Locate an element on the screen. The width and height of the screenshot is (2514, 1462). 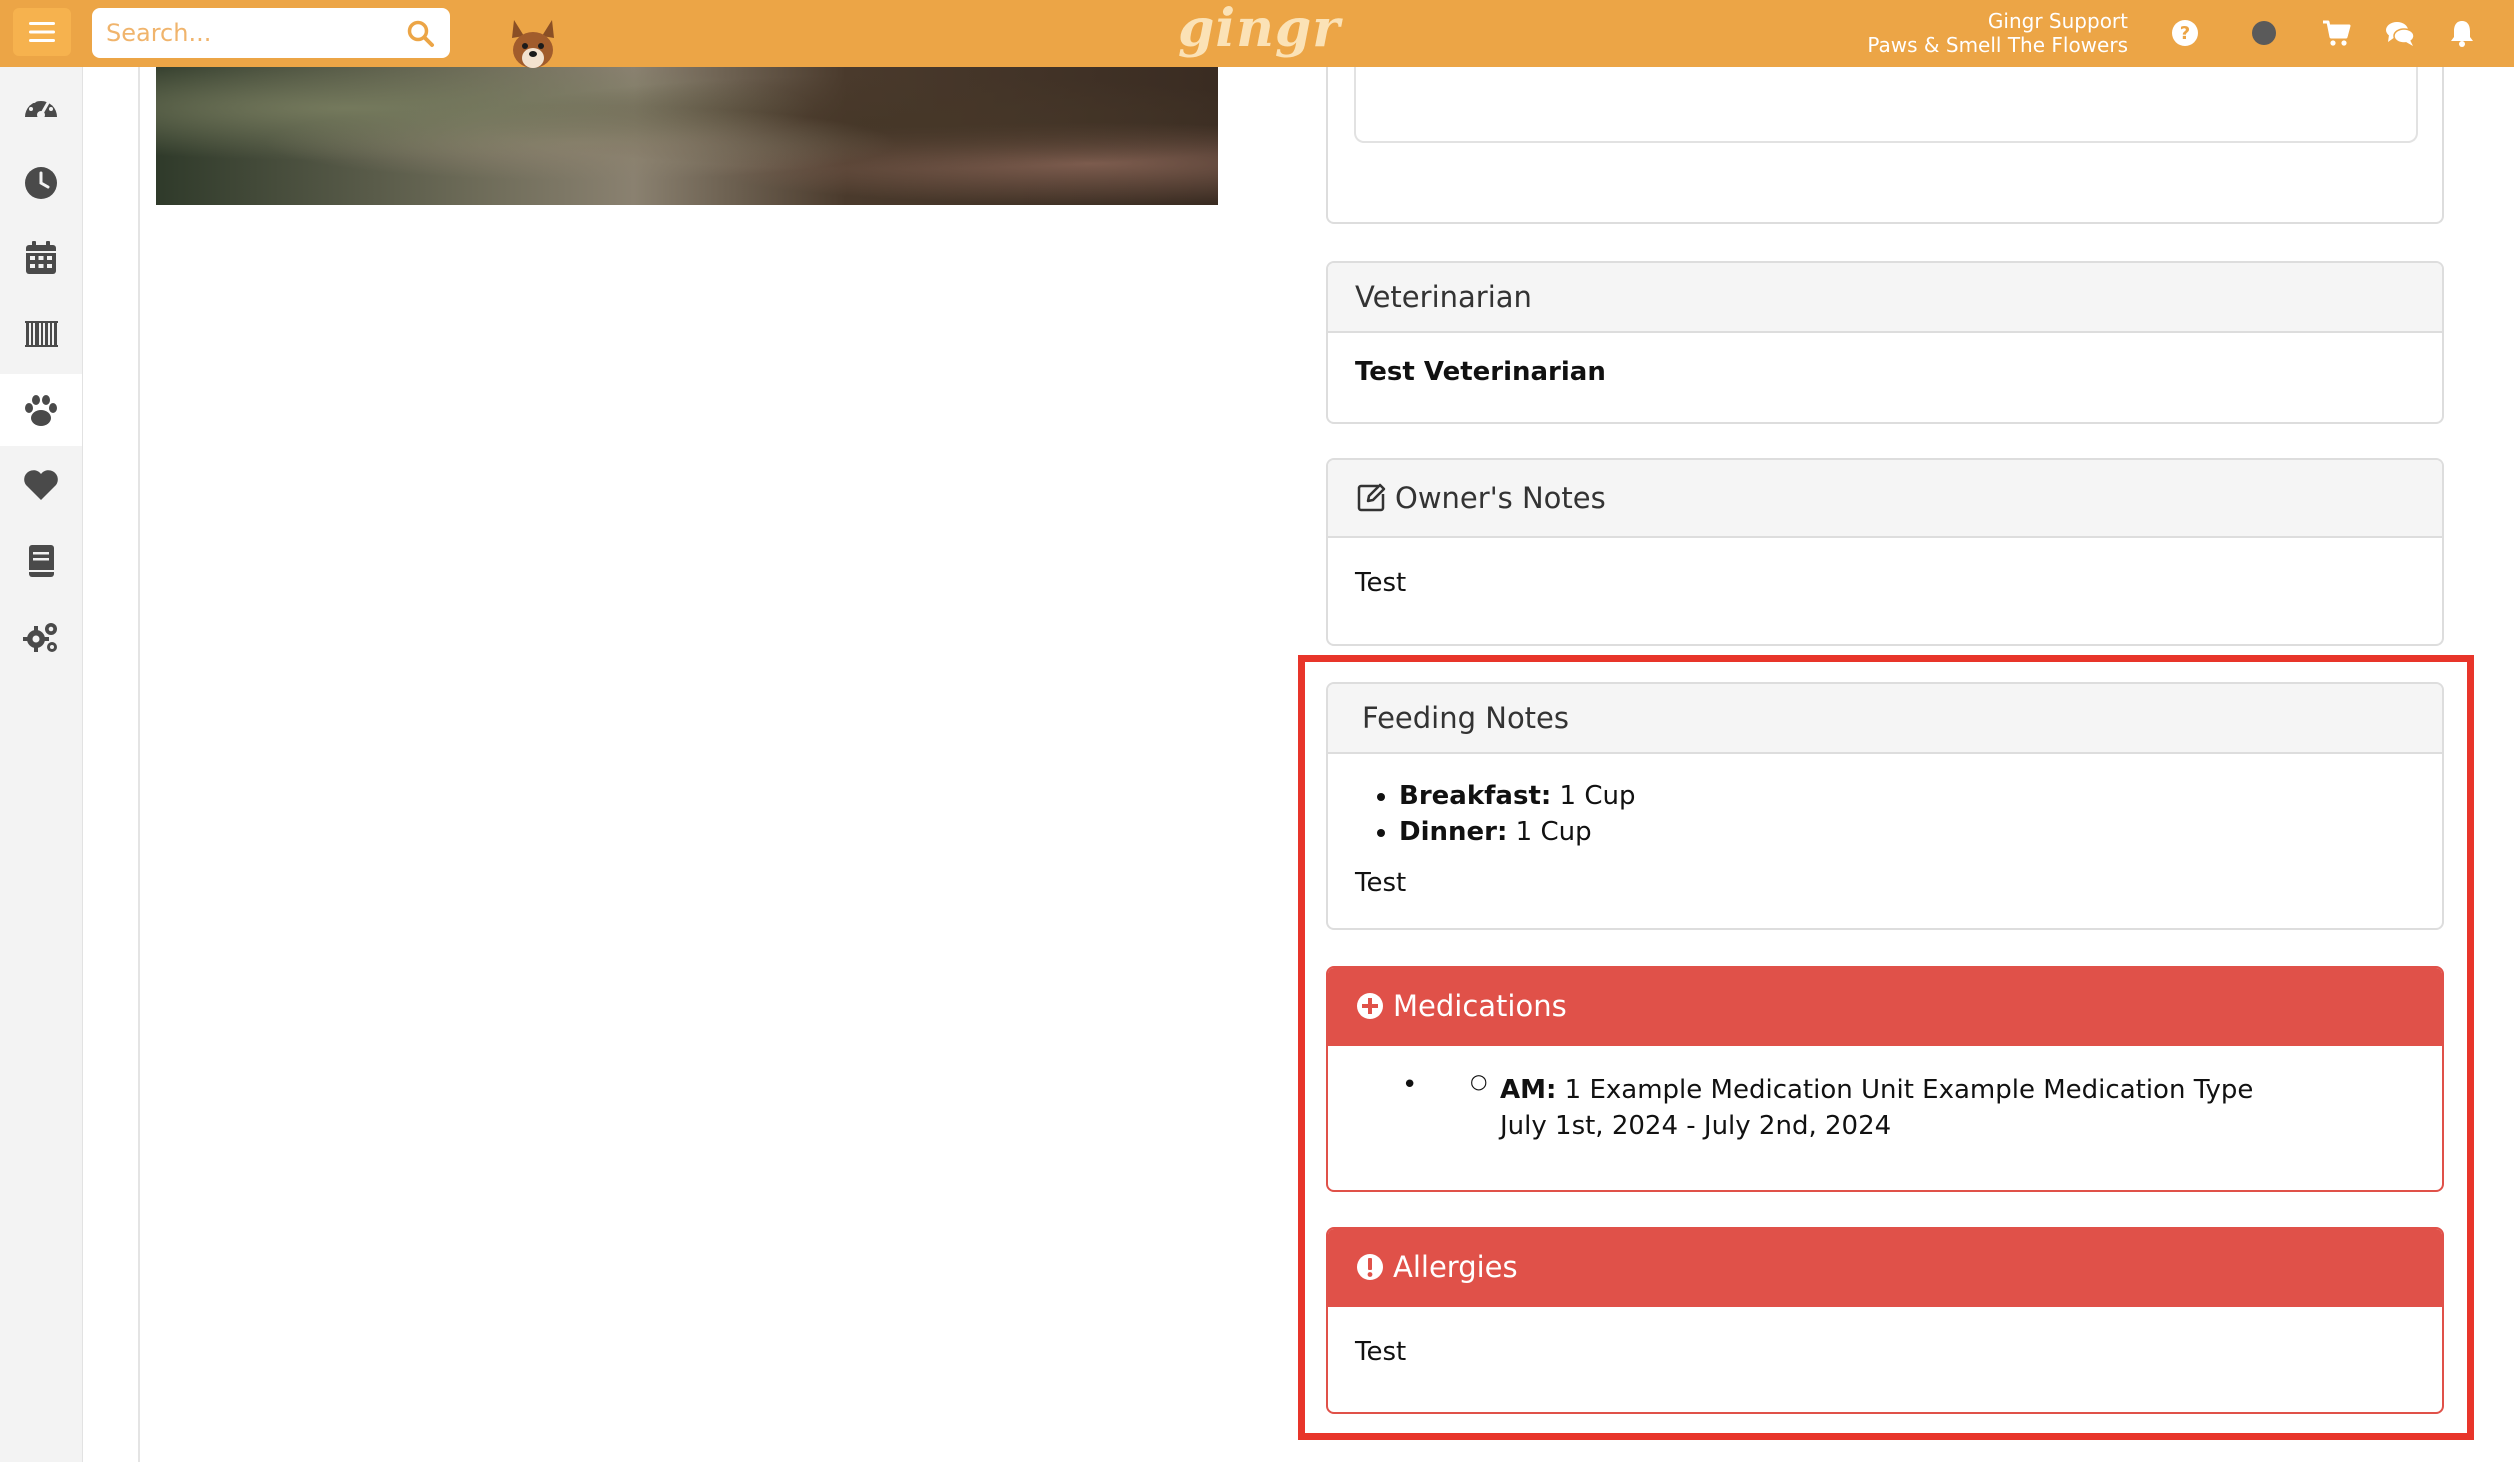
paw-icon is located at coordinates (41, 410).